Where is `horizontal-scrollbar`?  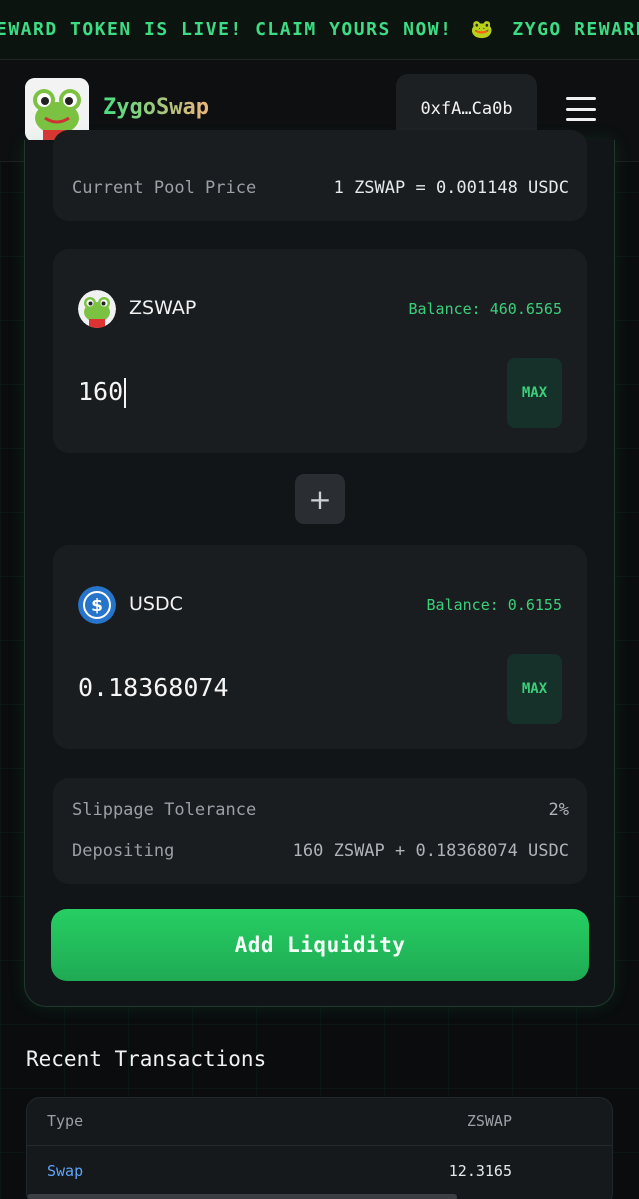
horizontal-scrollbar is located at coordinates (242, 1196).